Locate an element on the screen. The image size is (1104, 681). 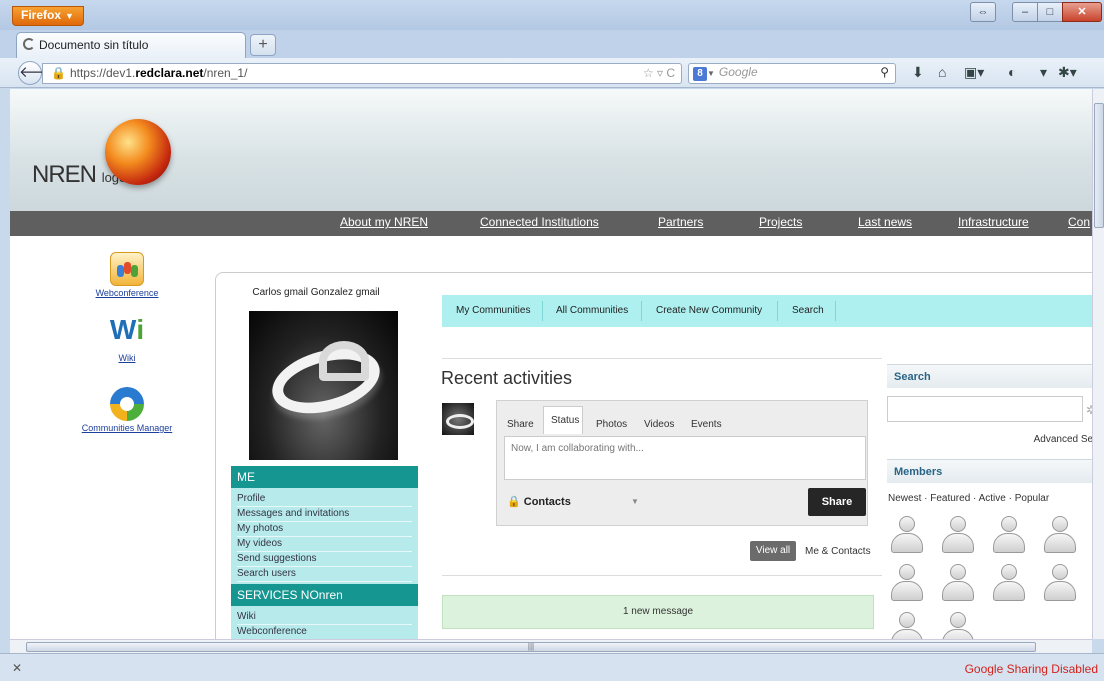
menu-contact: Con is located at coordinates (1079, 222).